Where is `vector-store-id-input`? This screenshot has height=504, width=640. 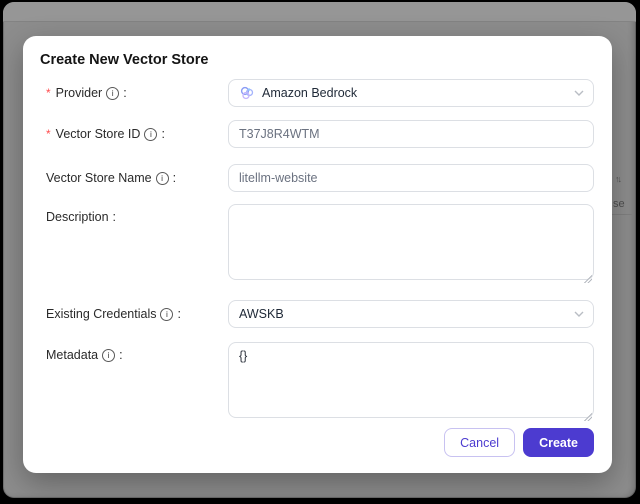
vector-store-id-input is located at coordinates (411, 134).